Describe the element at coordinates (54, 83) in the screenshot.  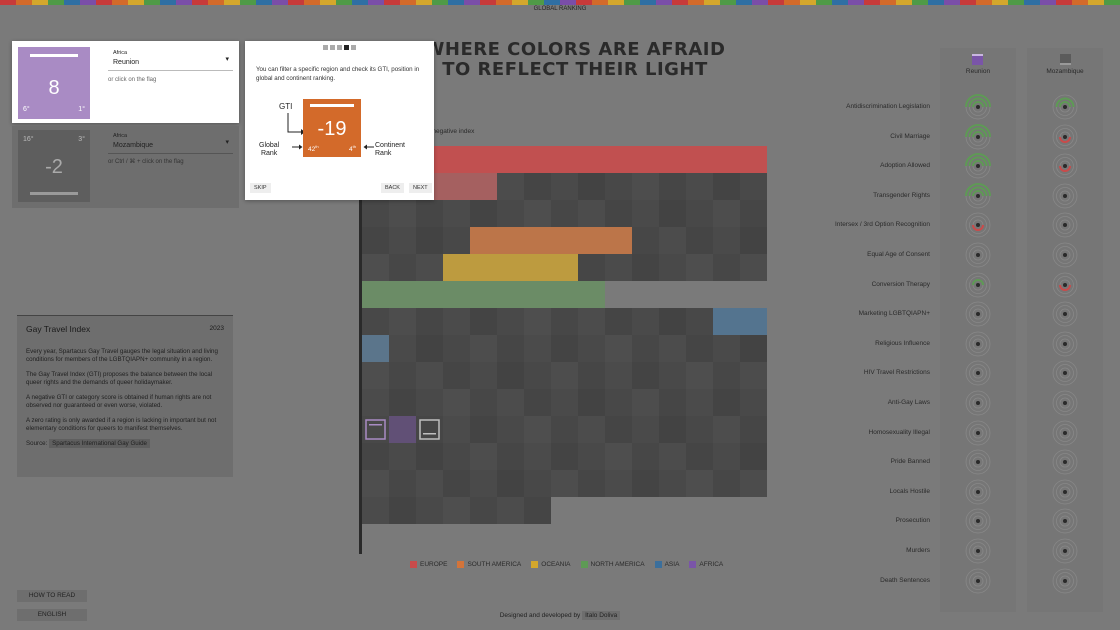
I see `primary-gti-tile: 8 6° 1°` at that location.